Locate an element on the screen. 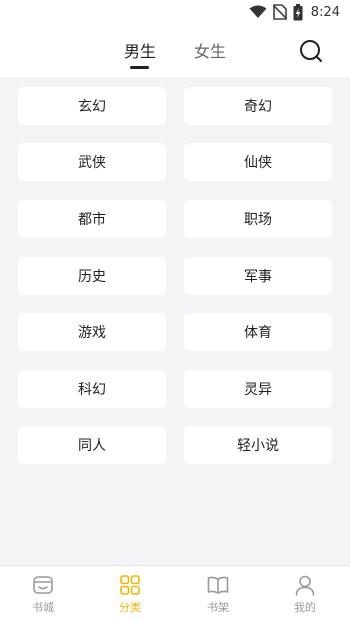 This screenshot has height=621, width=350. tab-active-indicator is located at coordinates (139, 67).